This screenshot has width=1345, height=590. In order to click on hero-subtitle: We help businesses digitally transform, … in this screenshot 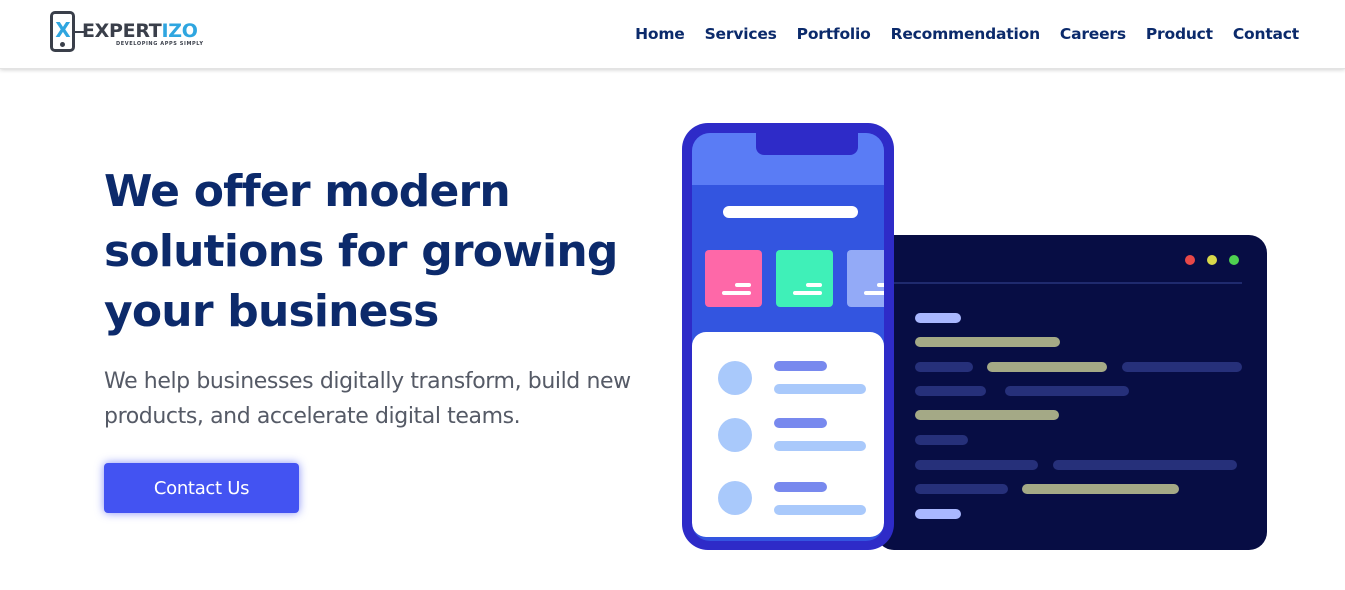, I will do `click(367, 399)`.